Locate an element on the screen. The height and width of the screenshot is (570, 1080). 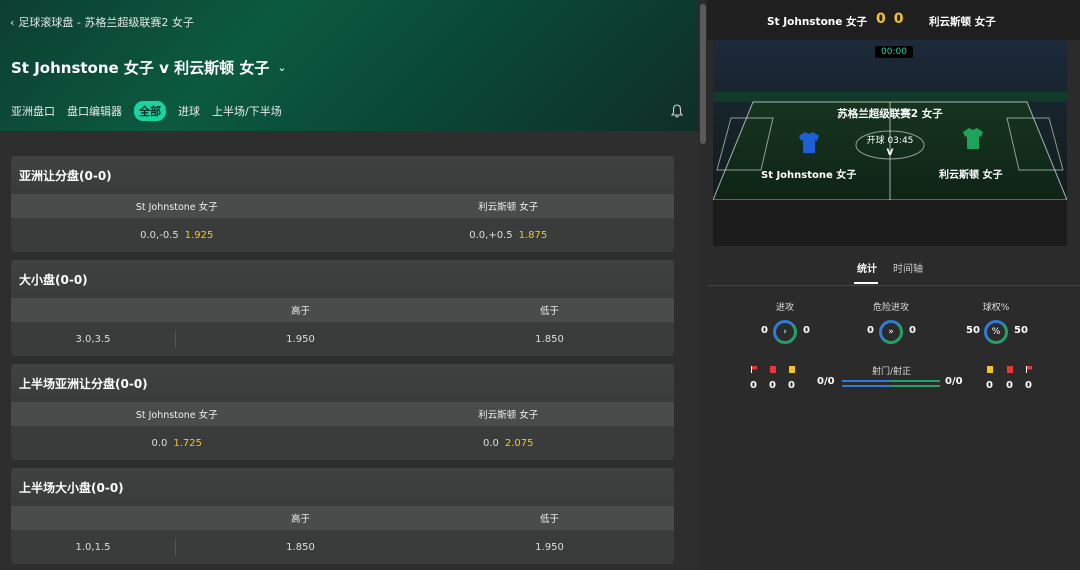
total-line: 3.0,3.5 is located at coordinates (93, 339).